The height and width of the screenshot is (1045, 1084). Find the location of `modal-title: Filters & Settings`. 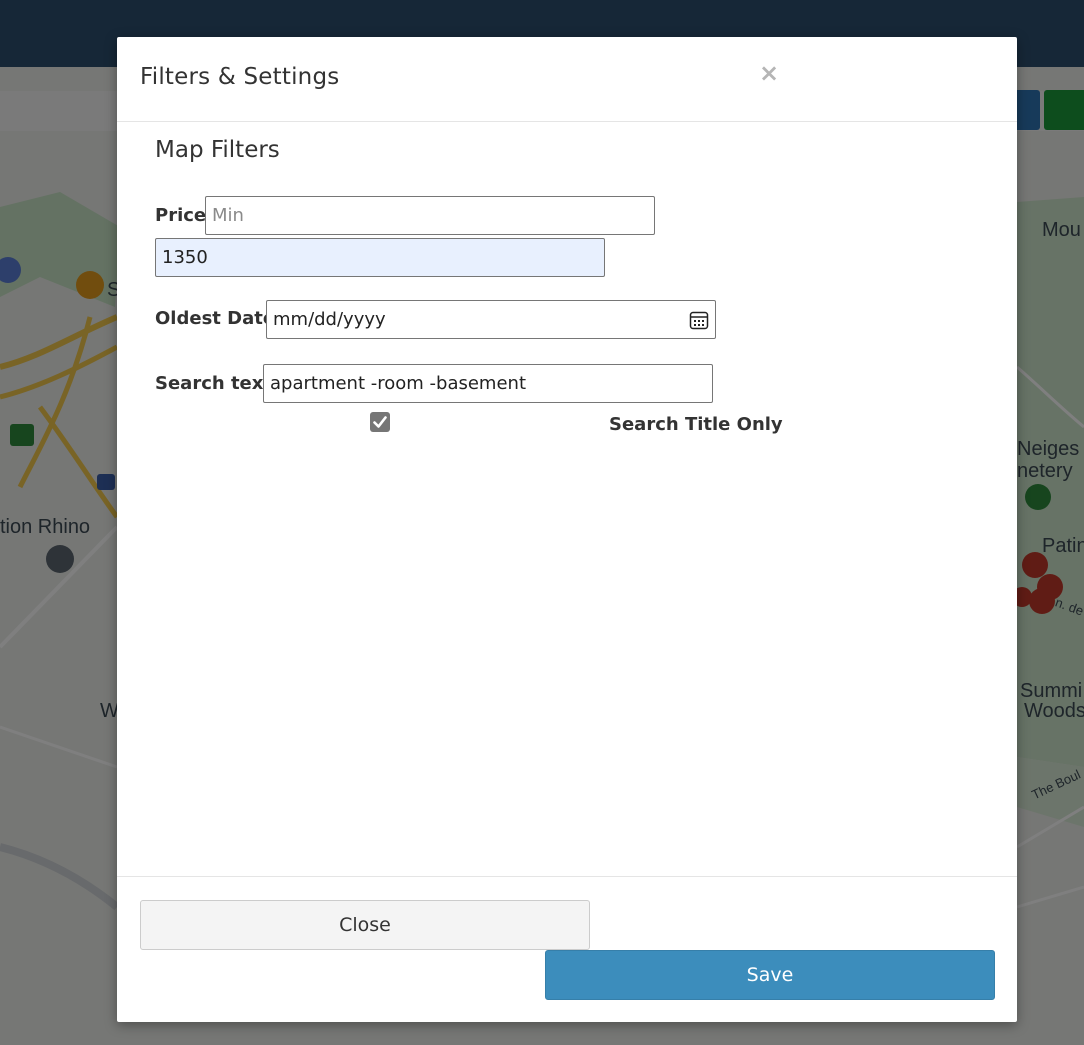

modal-title: Filters & Settings is located at coordinates (240, 77).